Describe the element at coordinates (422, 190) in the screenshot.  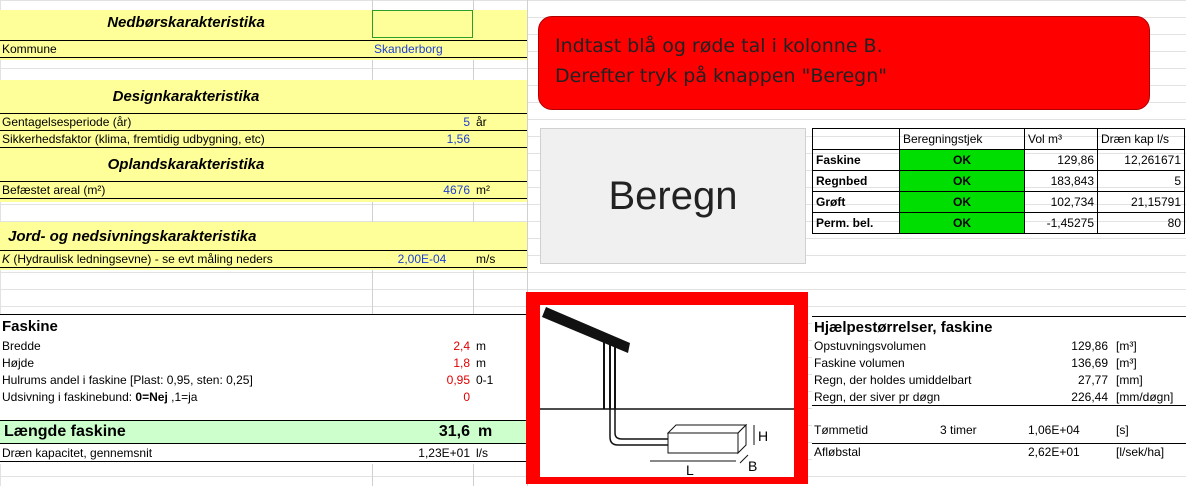
I see `areal-value: 4676` at that location.